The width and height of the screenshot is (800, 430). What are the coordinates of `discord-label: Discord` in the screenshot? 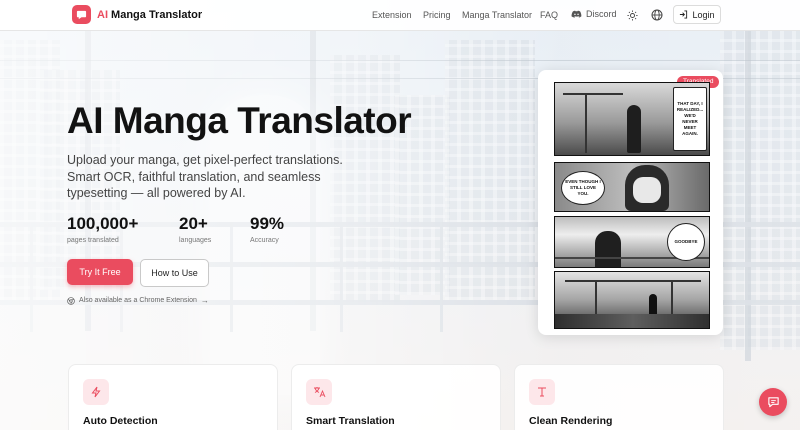 It's located at (601, 14).